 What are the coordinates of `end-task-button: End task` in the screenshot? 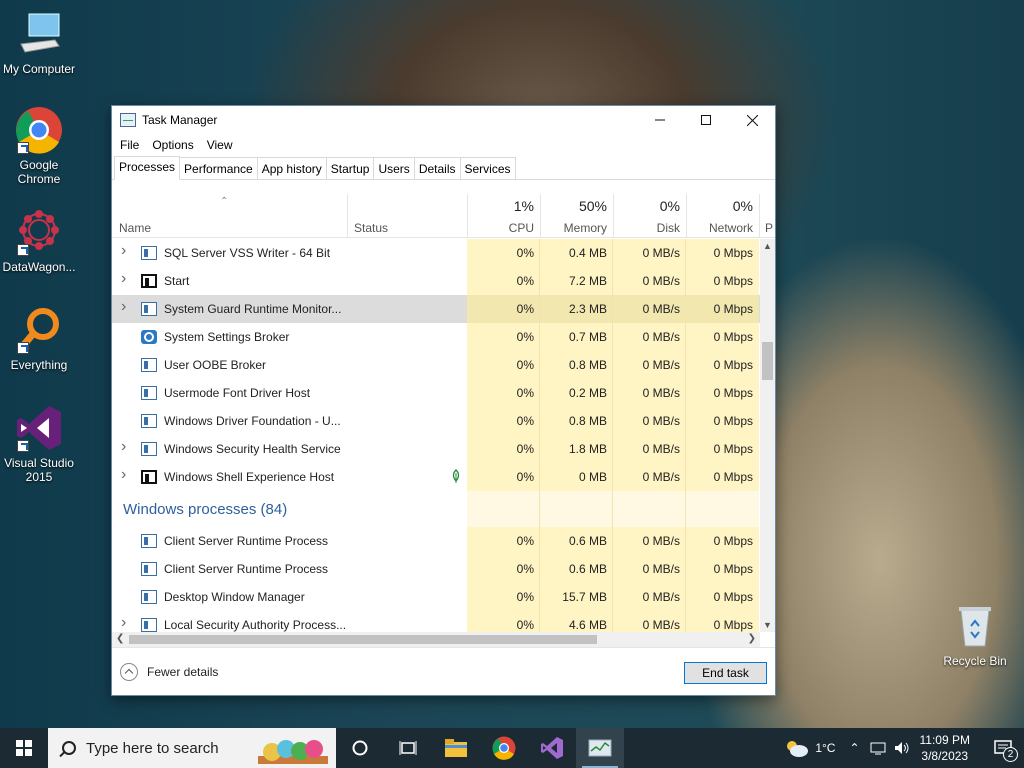 It's located at (725, 673).